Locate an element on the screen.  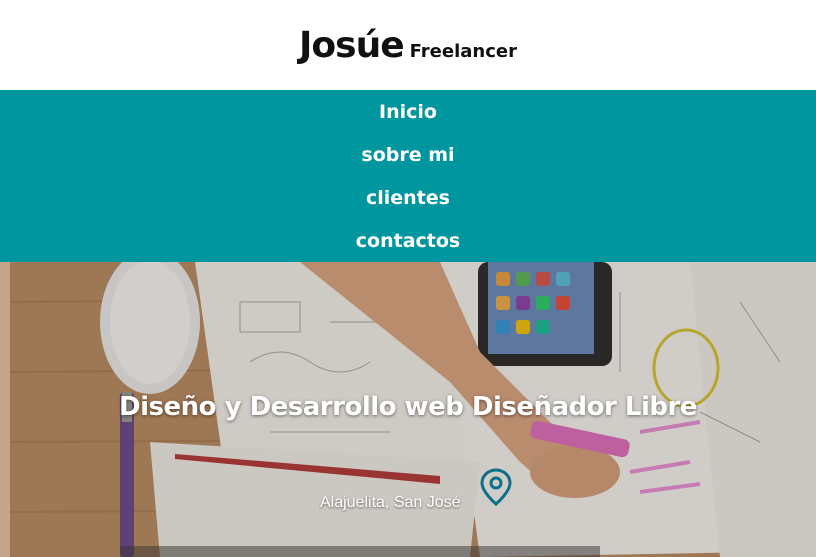
brand-logo: Josúe Freelancer is located at coordinates (408, 45).